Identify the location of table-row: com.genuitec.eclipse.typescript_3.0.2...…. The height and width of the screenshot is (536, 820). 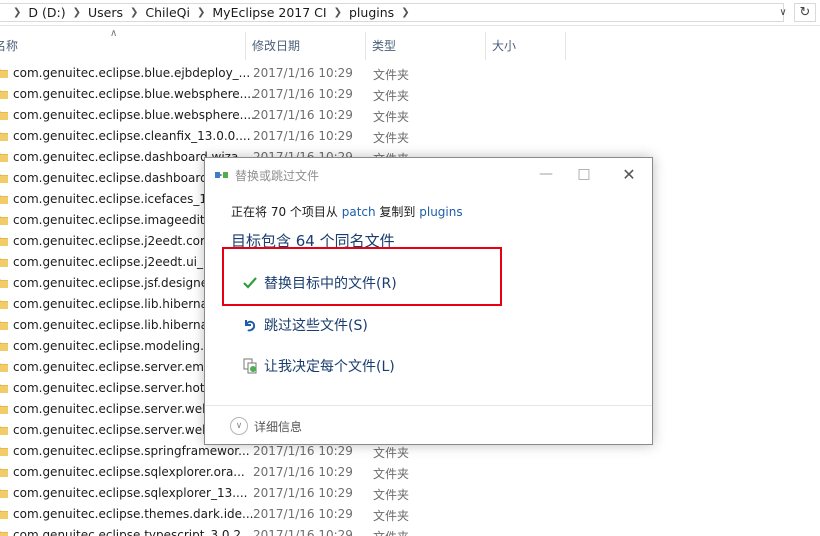
(410, 530).